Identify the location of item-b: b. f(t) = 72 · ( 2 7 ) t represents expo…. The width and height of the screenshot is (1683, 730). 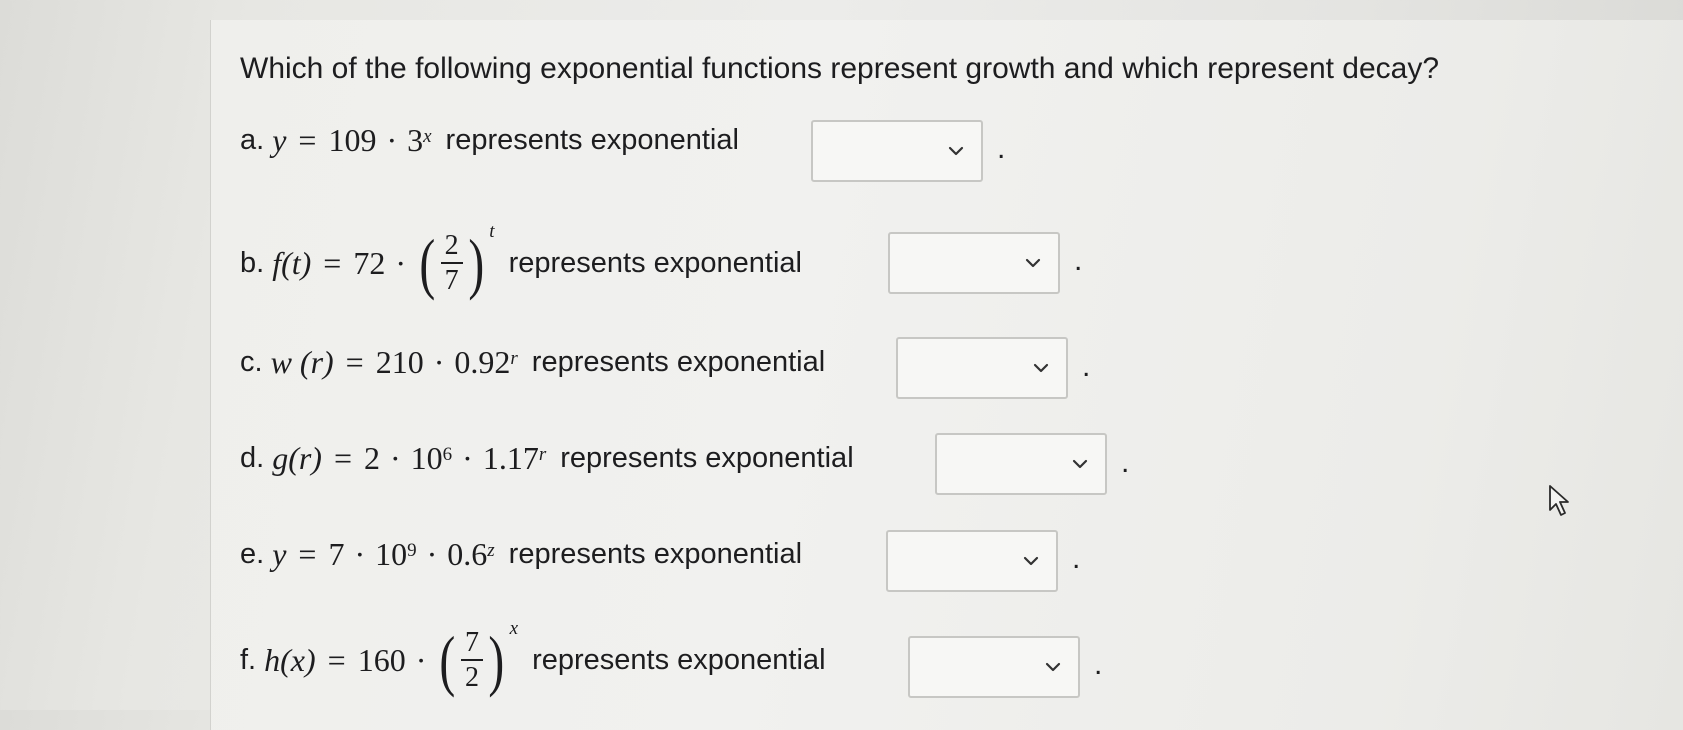
(521, 261).